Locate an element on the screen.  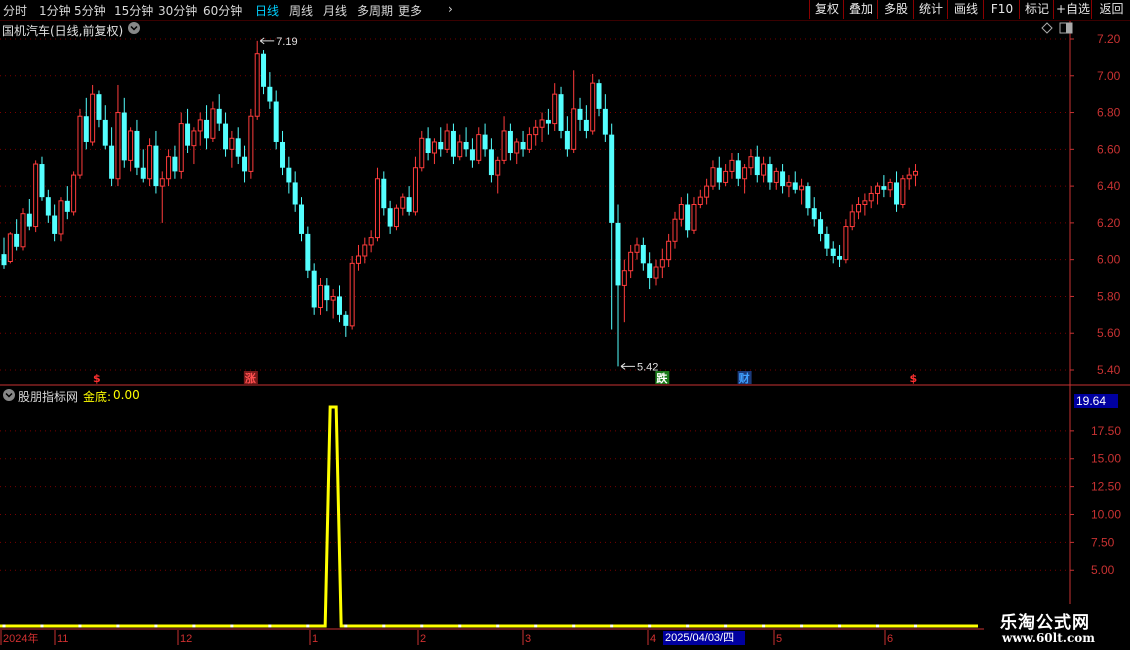
toolbar-button-5: F10 is located at coordinates (1001, 9).